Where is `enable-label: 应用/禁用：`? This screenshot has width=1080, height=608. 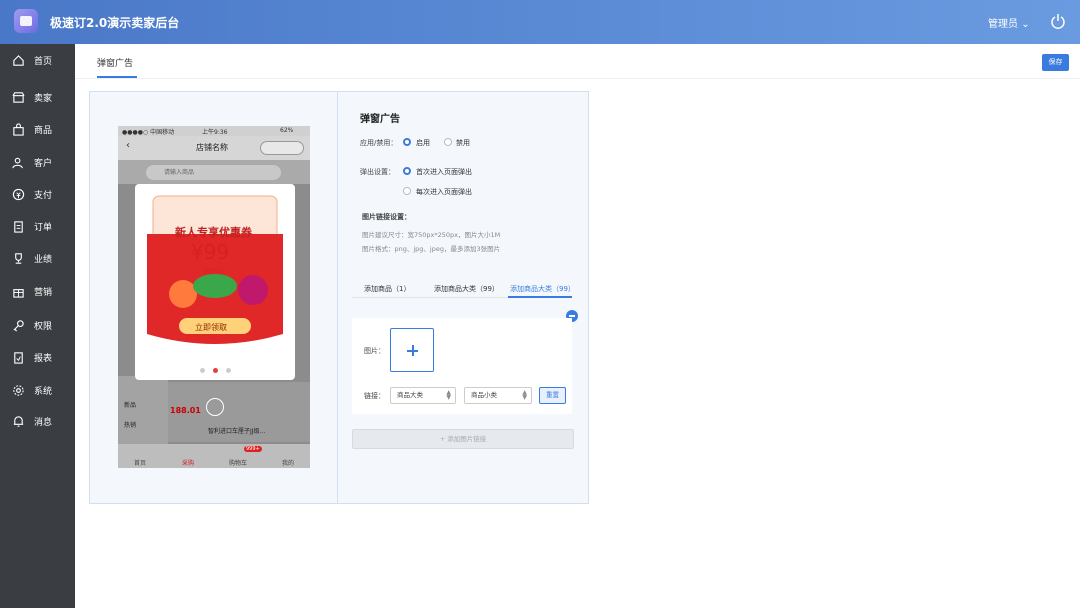 enable-label: 应用/禁用： is located at coordinates (379, 143).